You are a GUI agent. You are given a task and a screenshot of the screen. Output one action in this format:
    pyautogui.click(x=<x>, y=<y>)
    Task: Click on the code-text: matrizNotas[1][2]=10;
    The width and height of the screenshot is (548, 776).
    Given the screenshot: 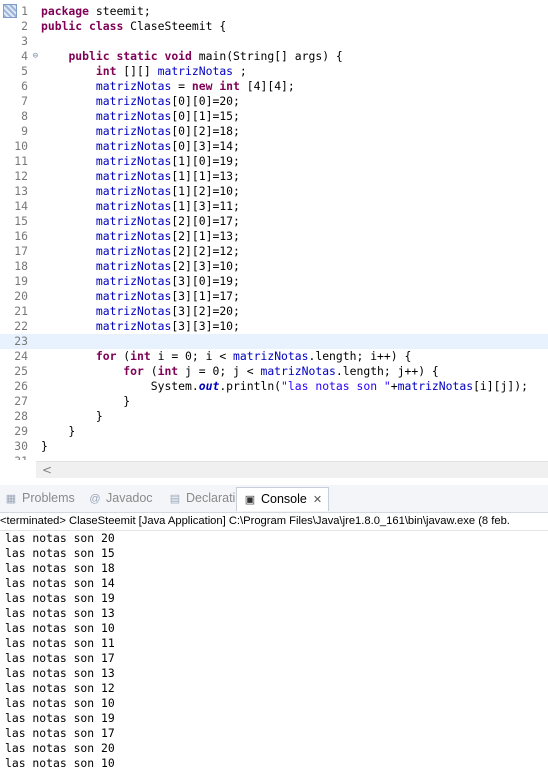 What is the action you would take?
    pyautogui.click(x=140, y=191)
    